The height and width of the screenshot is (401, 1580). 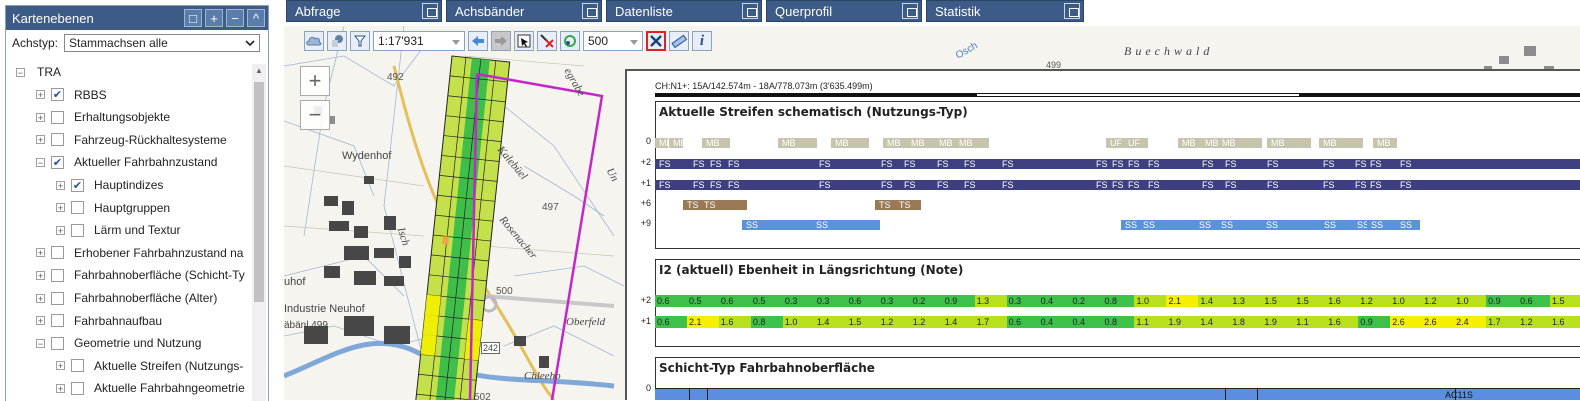 I want to click on profile-range-bar, so click(x=1117, y=95).